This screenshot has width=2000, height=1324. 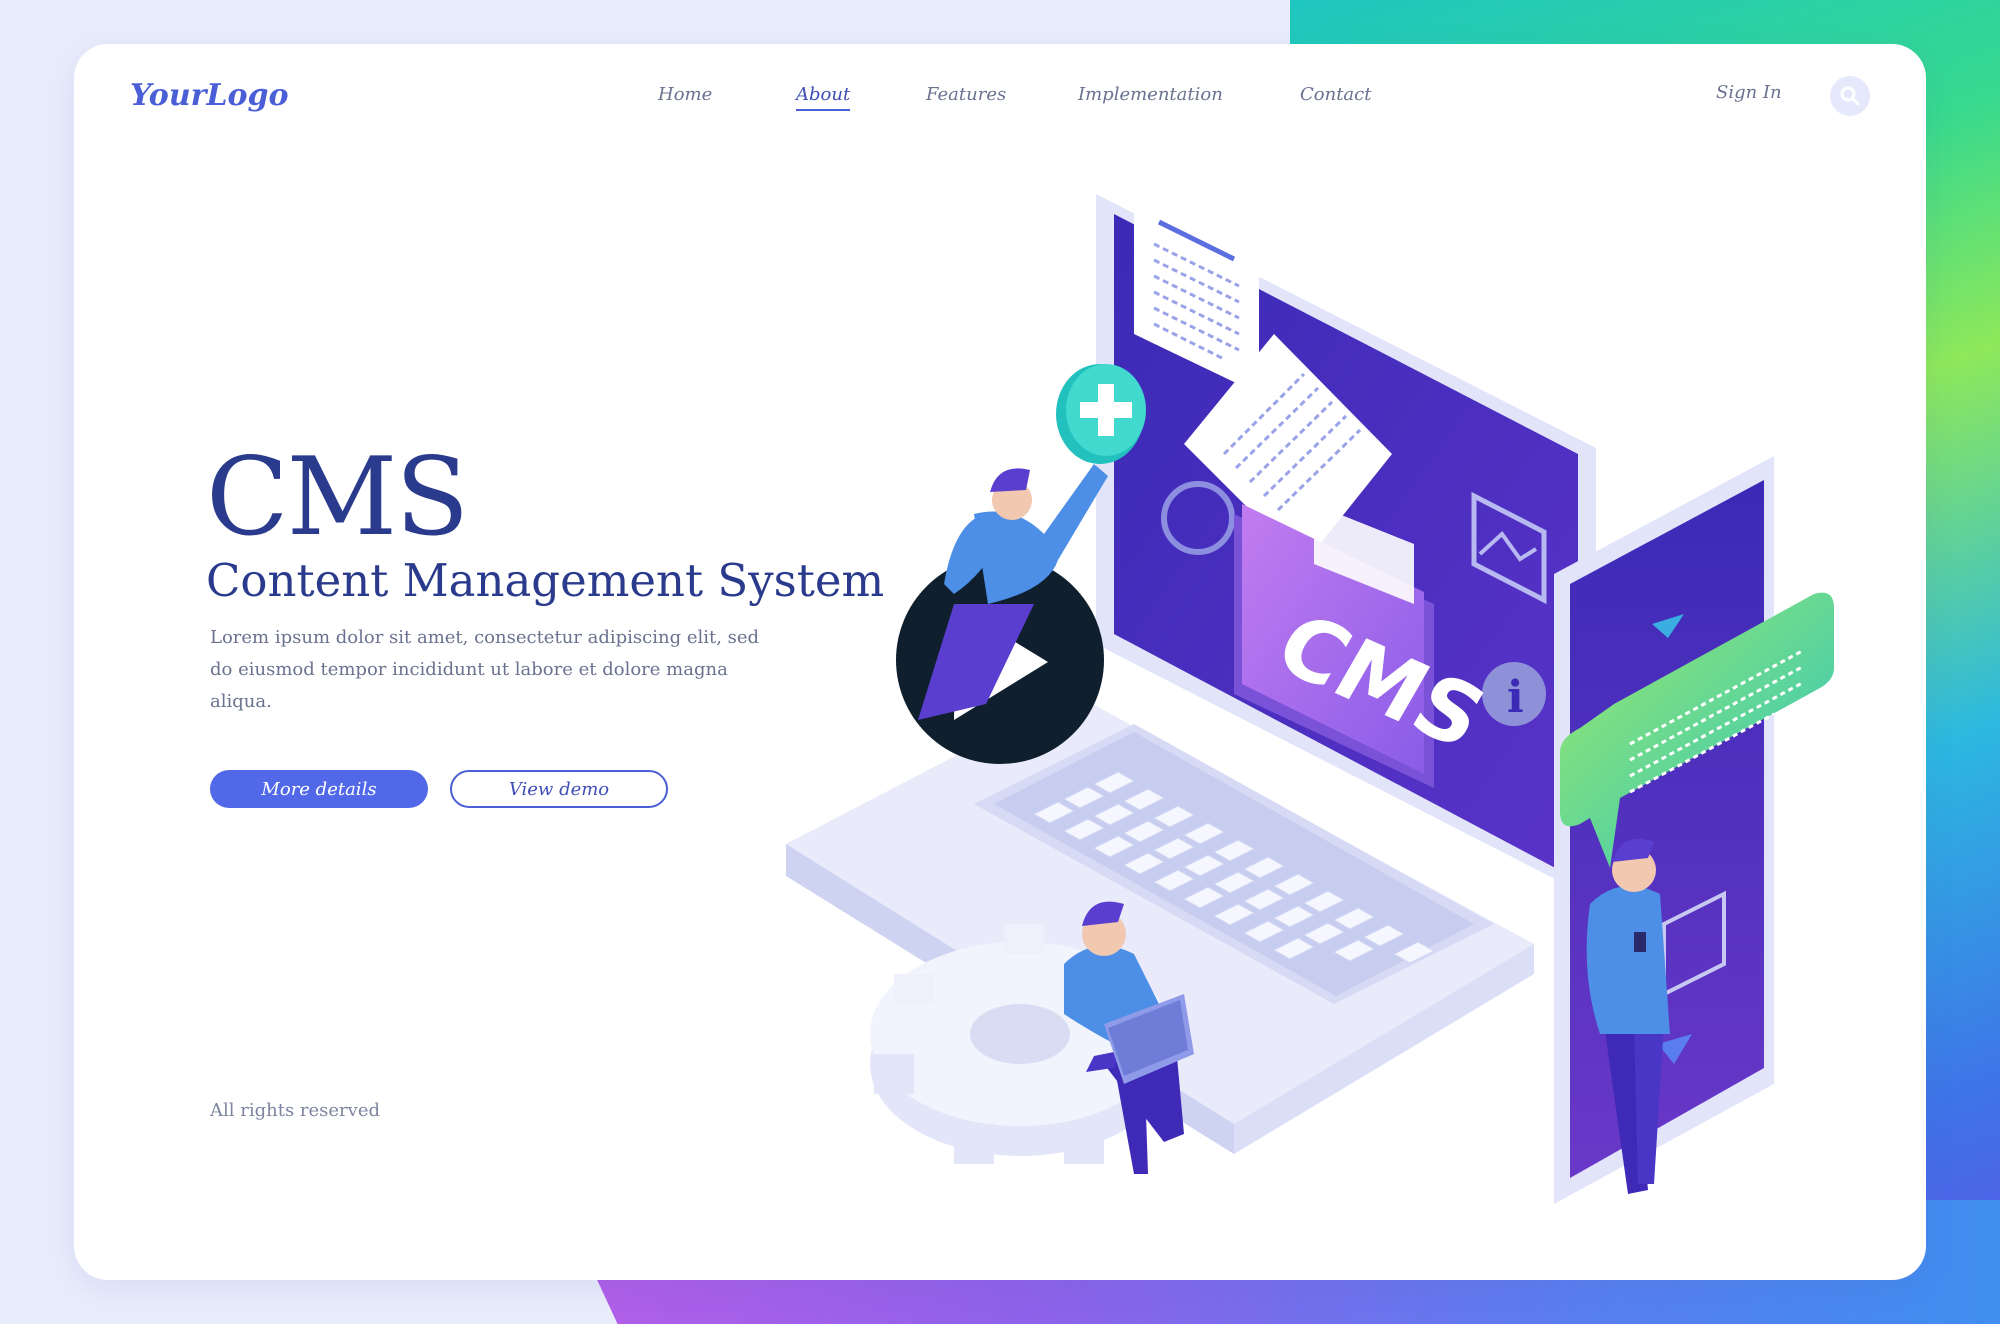 I want to click on smartphone, so click(x=1664, y=830).